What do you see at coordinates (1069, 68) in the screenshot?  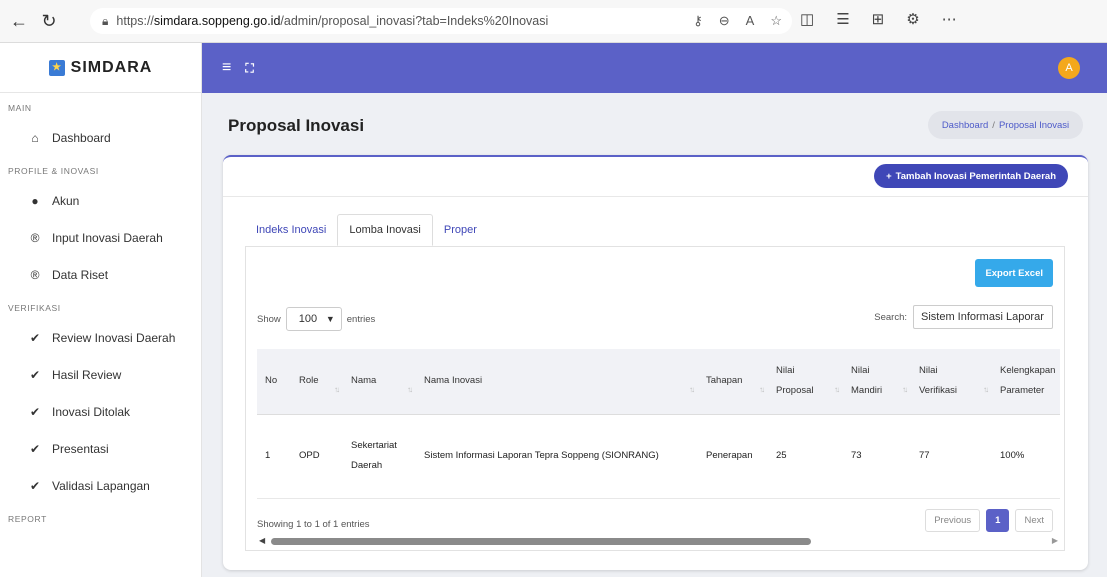 I see `avatar: A` at bounding box center [1069, 68].